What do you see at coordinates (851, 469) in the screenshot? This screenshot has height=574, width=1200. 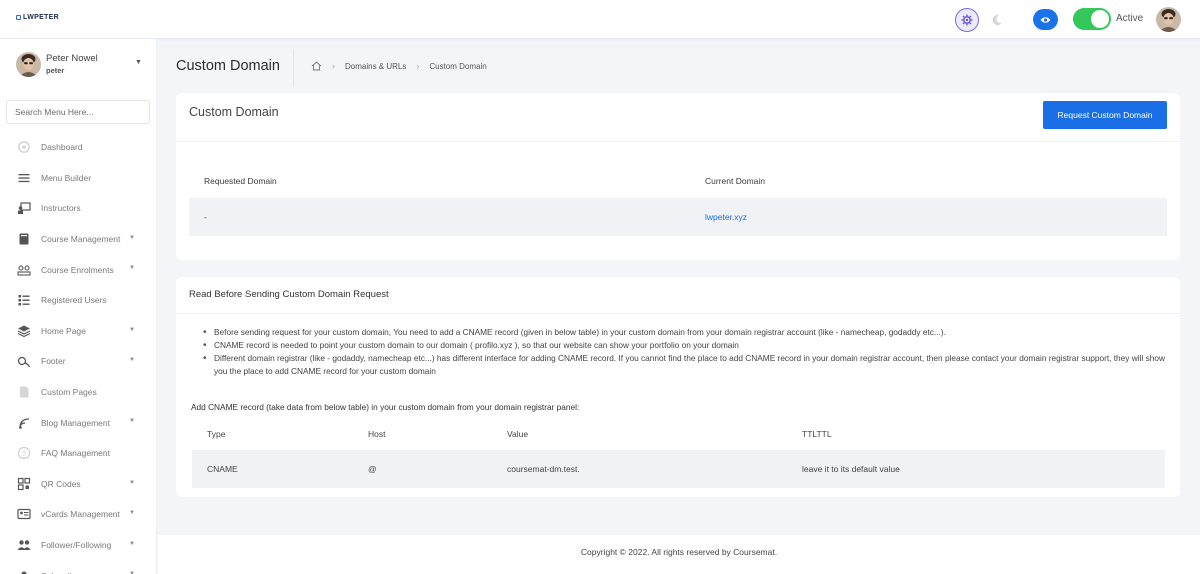 I see `record-ttl-cell: leave it to its default value` at bounding box center [851, 469].